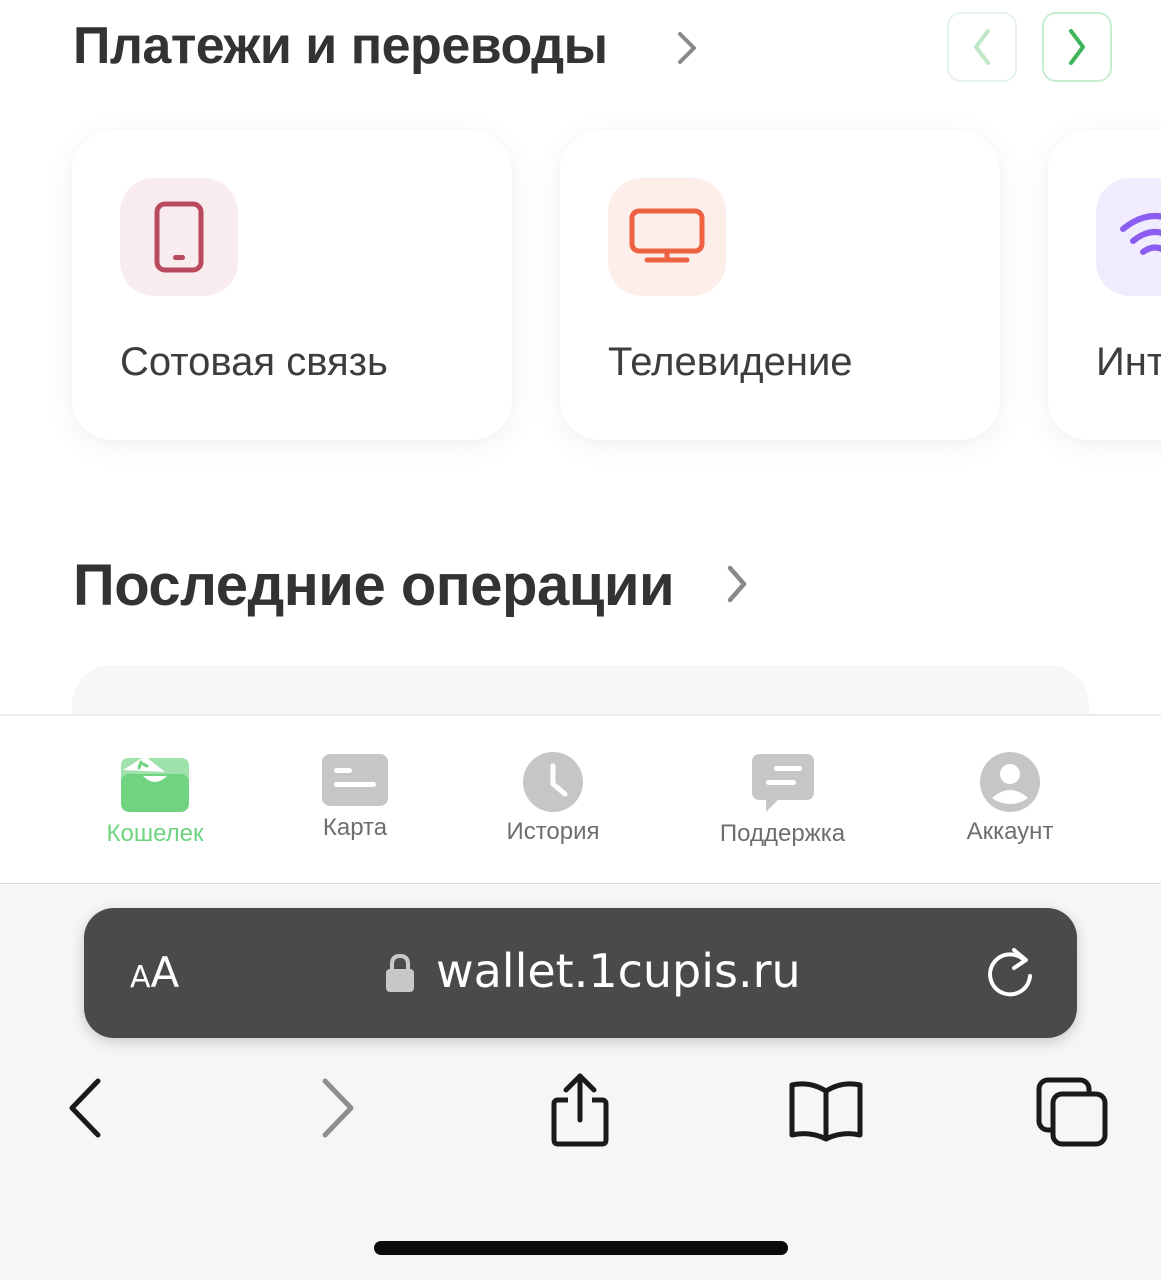 The width and height of the screenshot is (1161, 1280). Describe the element at coordinates (179, 237) in the screenshot. I see `smartphone-icon` at that location.